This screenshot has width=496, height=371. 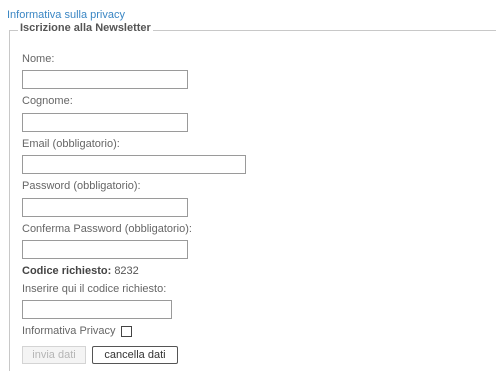 I want to click on confirm-password-input, so click(x=105, y=249).